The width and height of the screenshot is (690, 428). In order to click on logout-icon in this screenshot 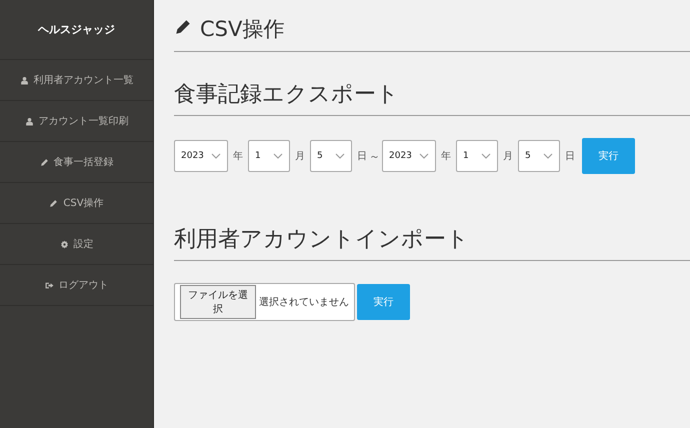, I will do `click(49, 285)`.